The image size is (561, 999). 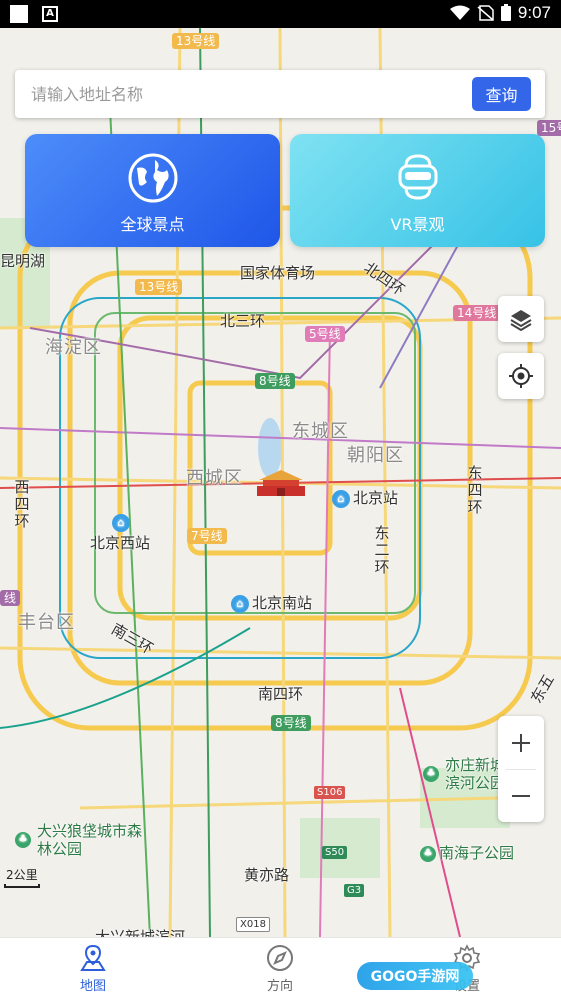 I want to click on zoom-out-button, so click(x=521, y=795).